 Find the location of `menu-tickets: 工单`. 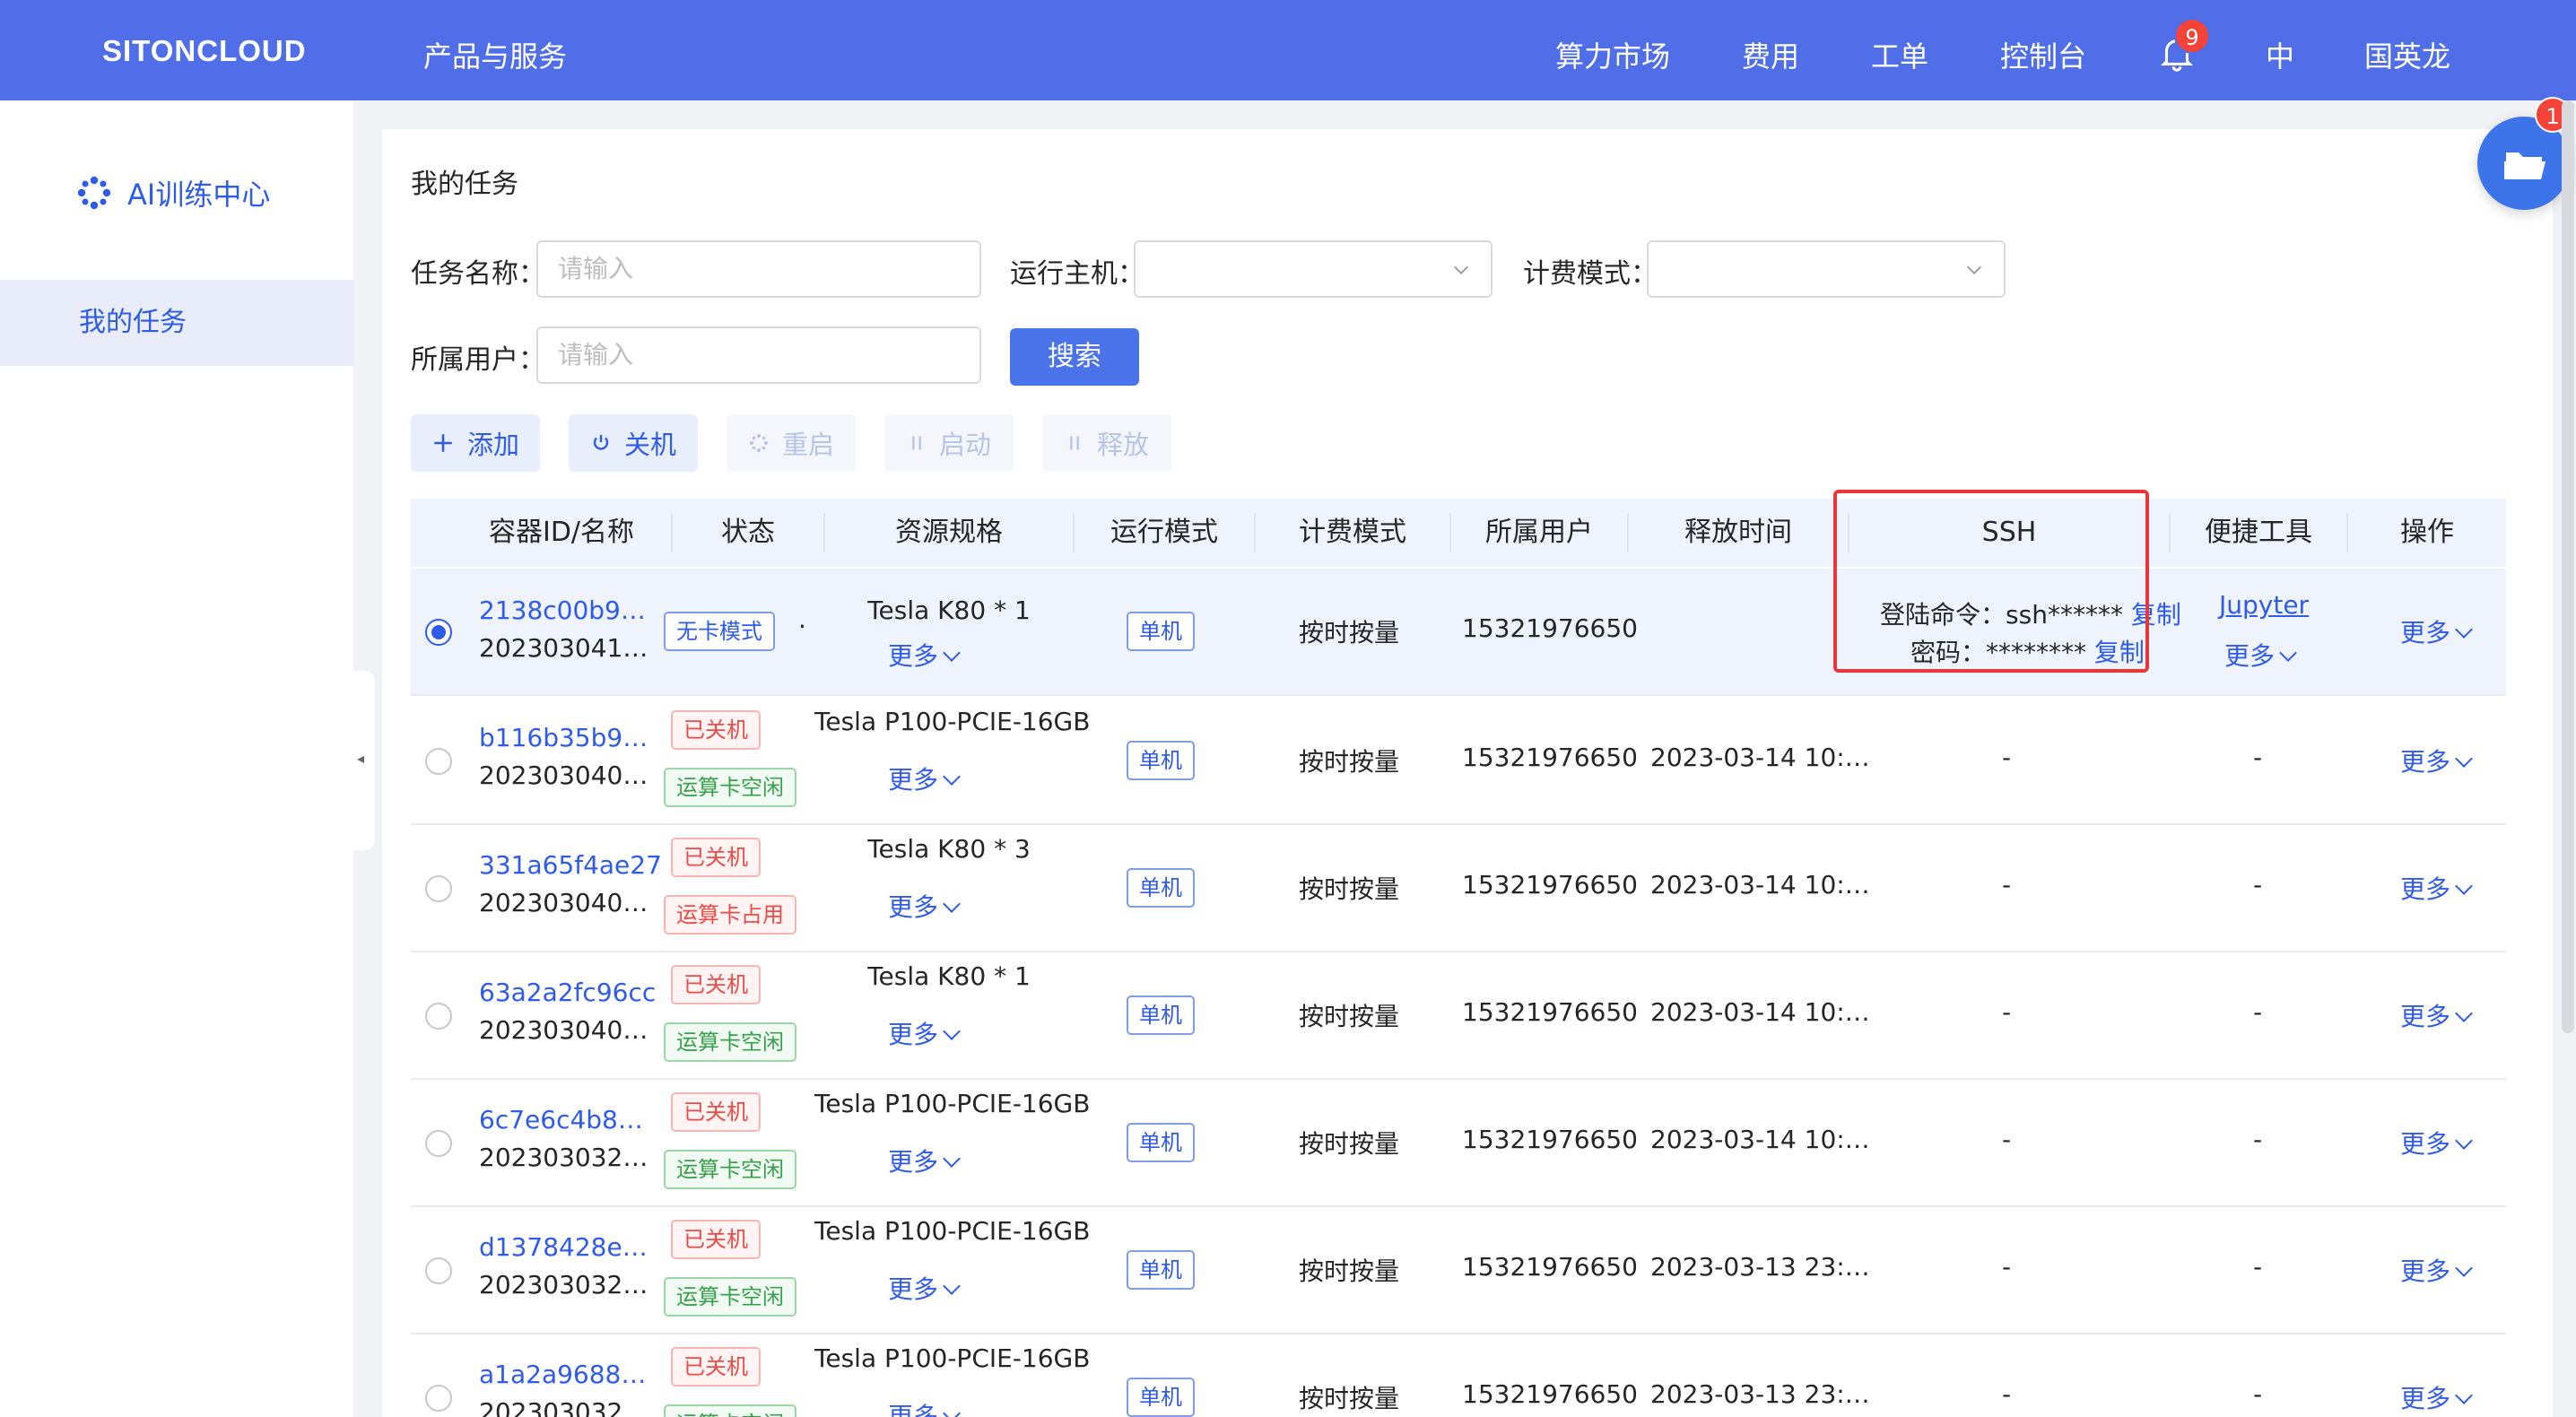

menu-tickets: 工单 is located at coordinates (1899, 55).